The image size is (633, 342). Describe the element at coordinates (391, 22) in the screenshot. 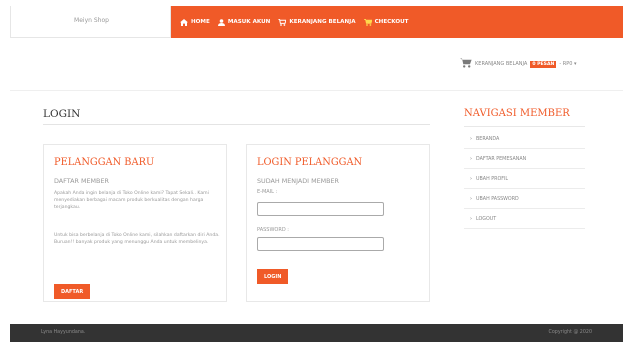

I see `nav-checkout-label: CHECKOUT` at that location.